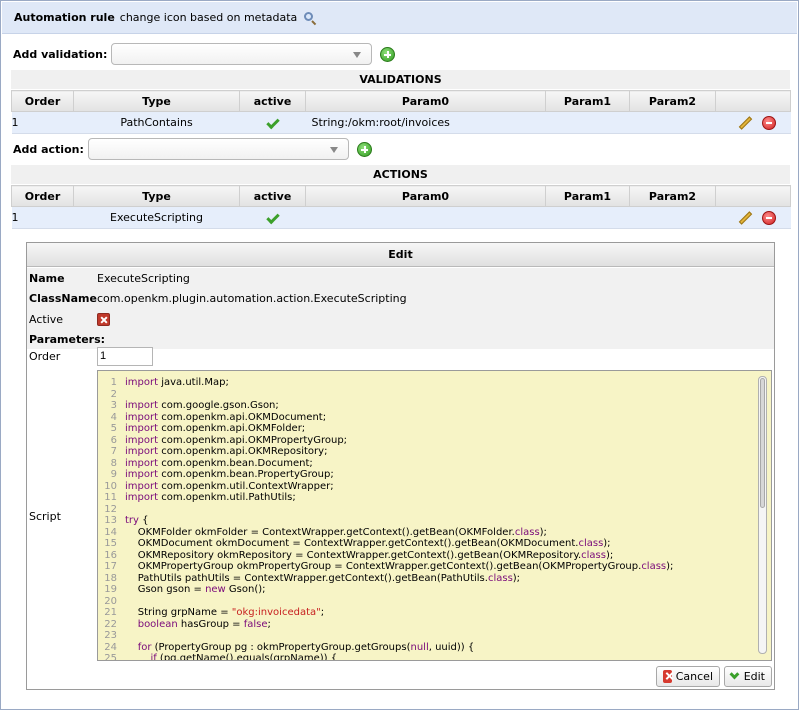 This screenshot has height=710, width=799. What do you see at coordinates (236, 440) in the screenshot?
I see `code-text: import com.openkm.api.OKMPropertyGroup;` at bounding box center [236, 440].